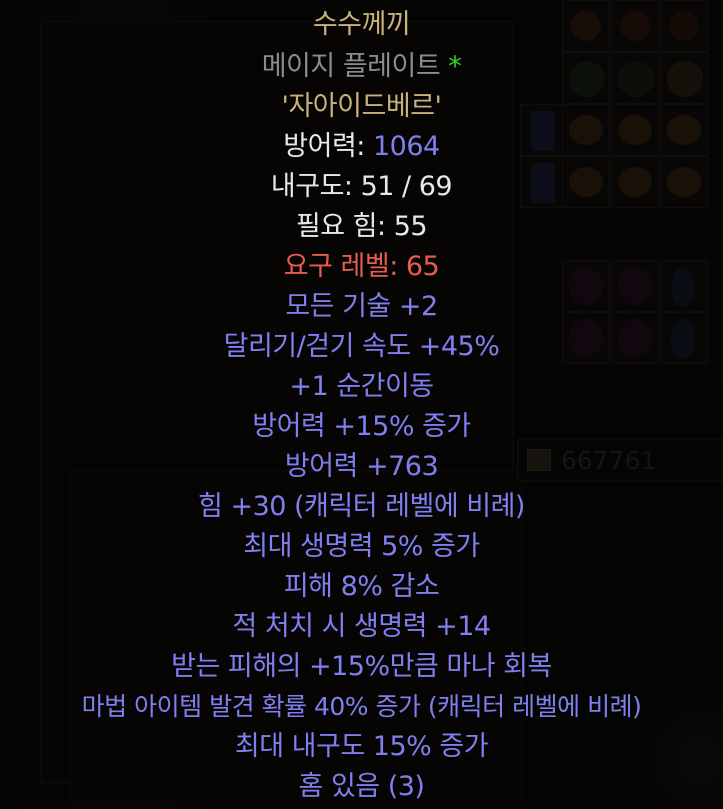  What do you see at coordinates (361, 626) in the screenshot?
I see `item-mod: 적 처치 시 생명력 +14` at bounding box center [361, 626].